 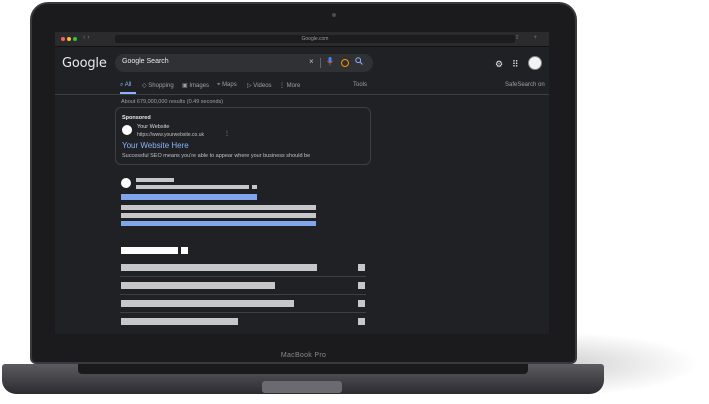 I want to click on result-link-placeholder, so click(x=218, y=223).